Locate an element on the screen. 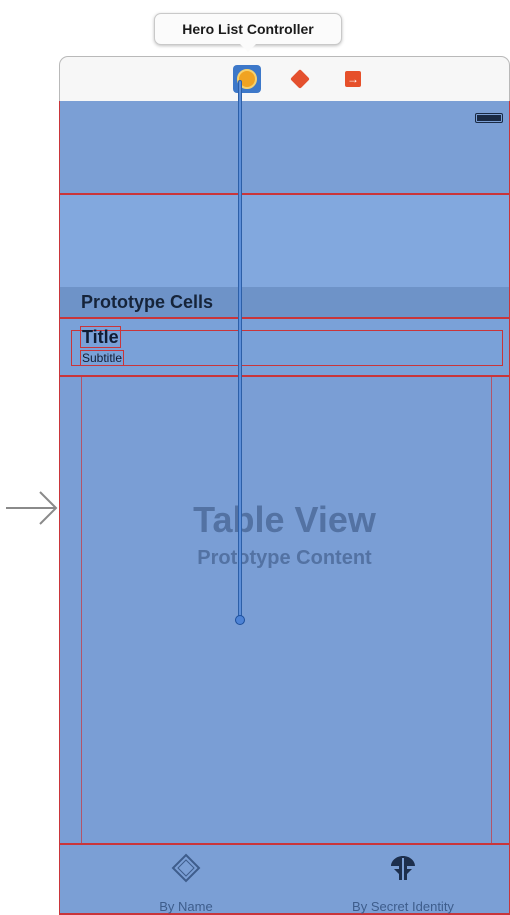 The height and width of the screenshot is (915, 510). scene-name-tooltip: Hero List Controller is located at coordinates (248, 32).